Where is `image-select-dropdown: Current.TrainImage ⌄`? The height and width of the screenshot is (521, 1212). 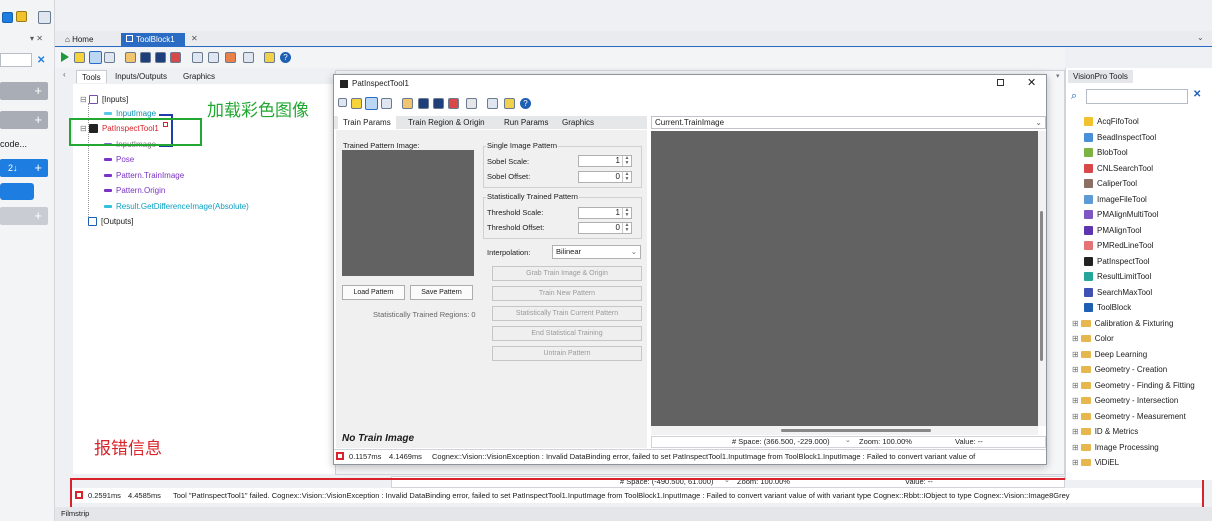 image-select-dropdown: Current.TrainImage ⌄ is located at coordinates (848, 122).